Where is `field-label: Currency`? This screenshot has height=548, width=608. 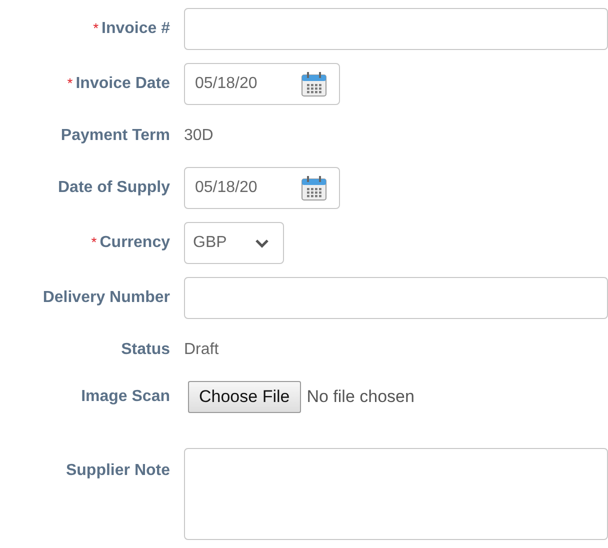
field-label: Currency is located at coordinates (135, 243).